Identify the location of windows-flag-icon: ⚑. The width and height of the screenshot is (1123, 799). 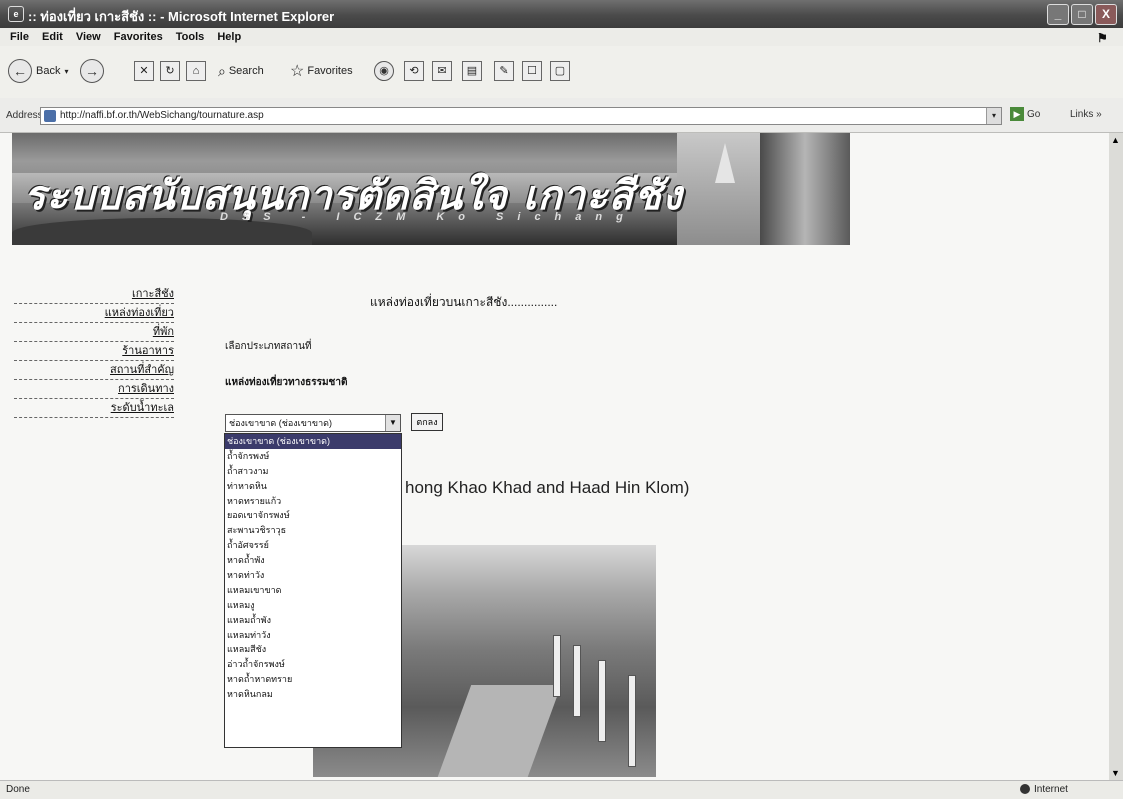
(1102, 38).